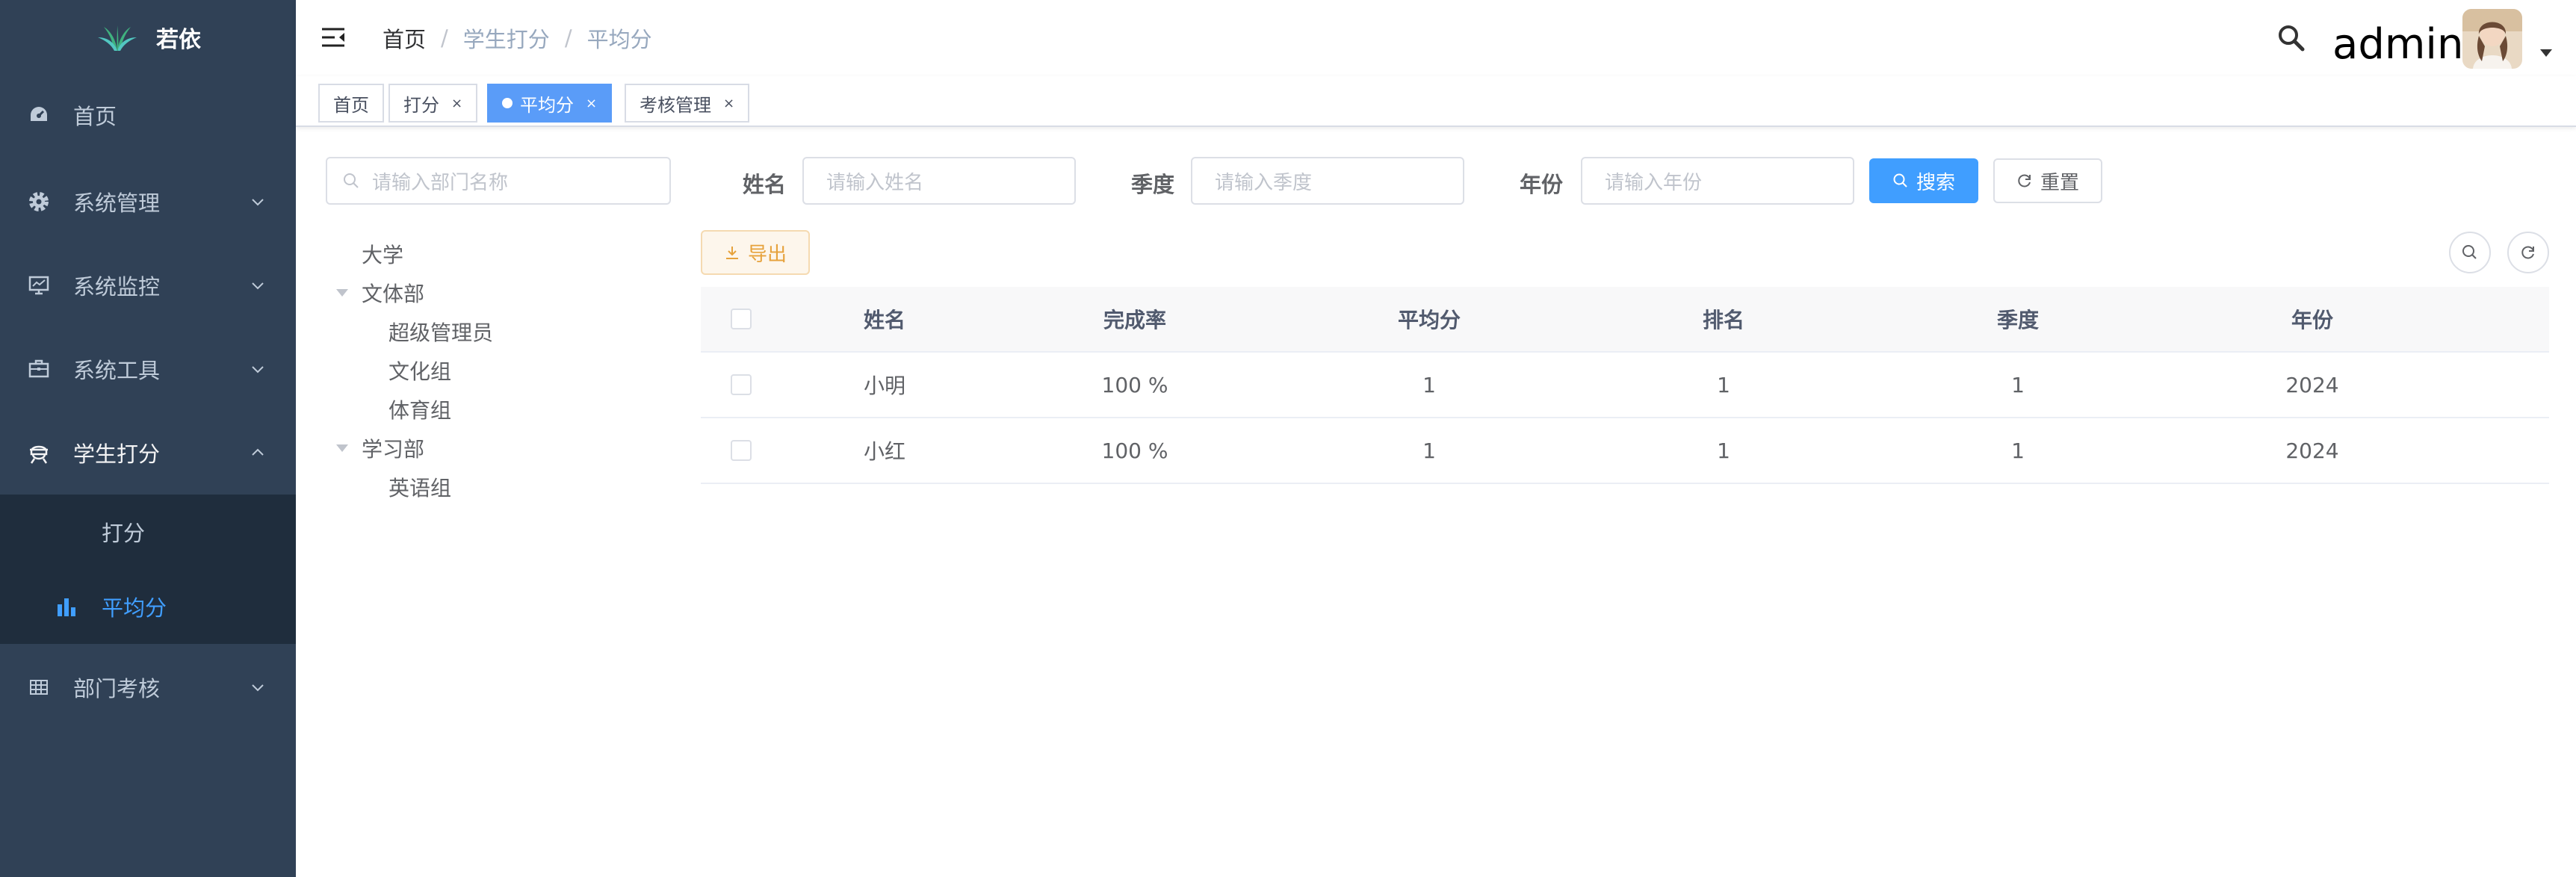 The width and height of the screenshot is (2576, 877). What do you see at coordinates (117, 287) in the screenshot?
I see `sidebar-item-label: 系统监控` at bounding box center [117, 287].